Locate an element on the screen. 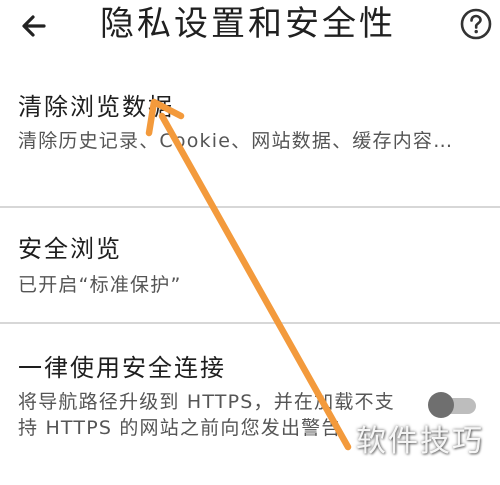  help-button is located at coordinates (476, 24).